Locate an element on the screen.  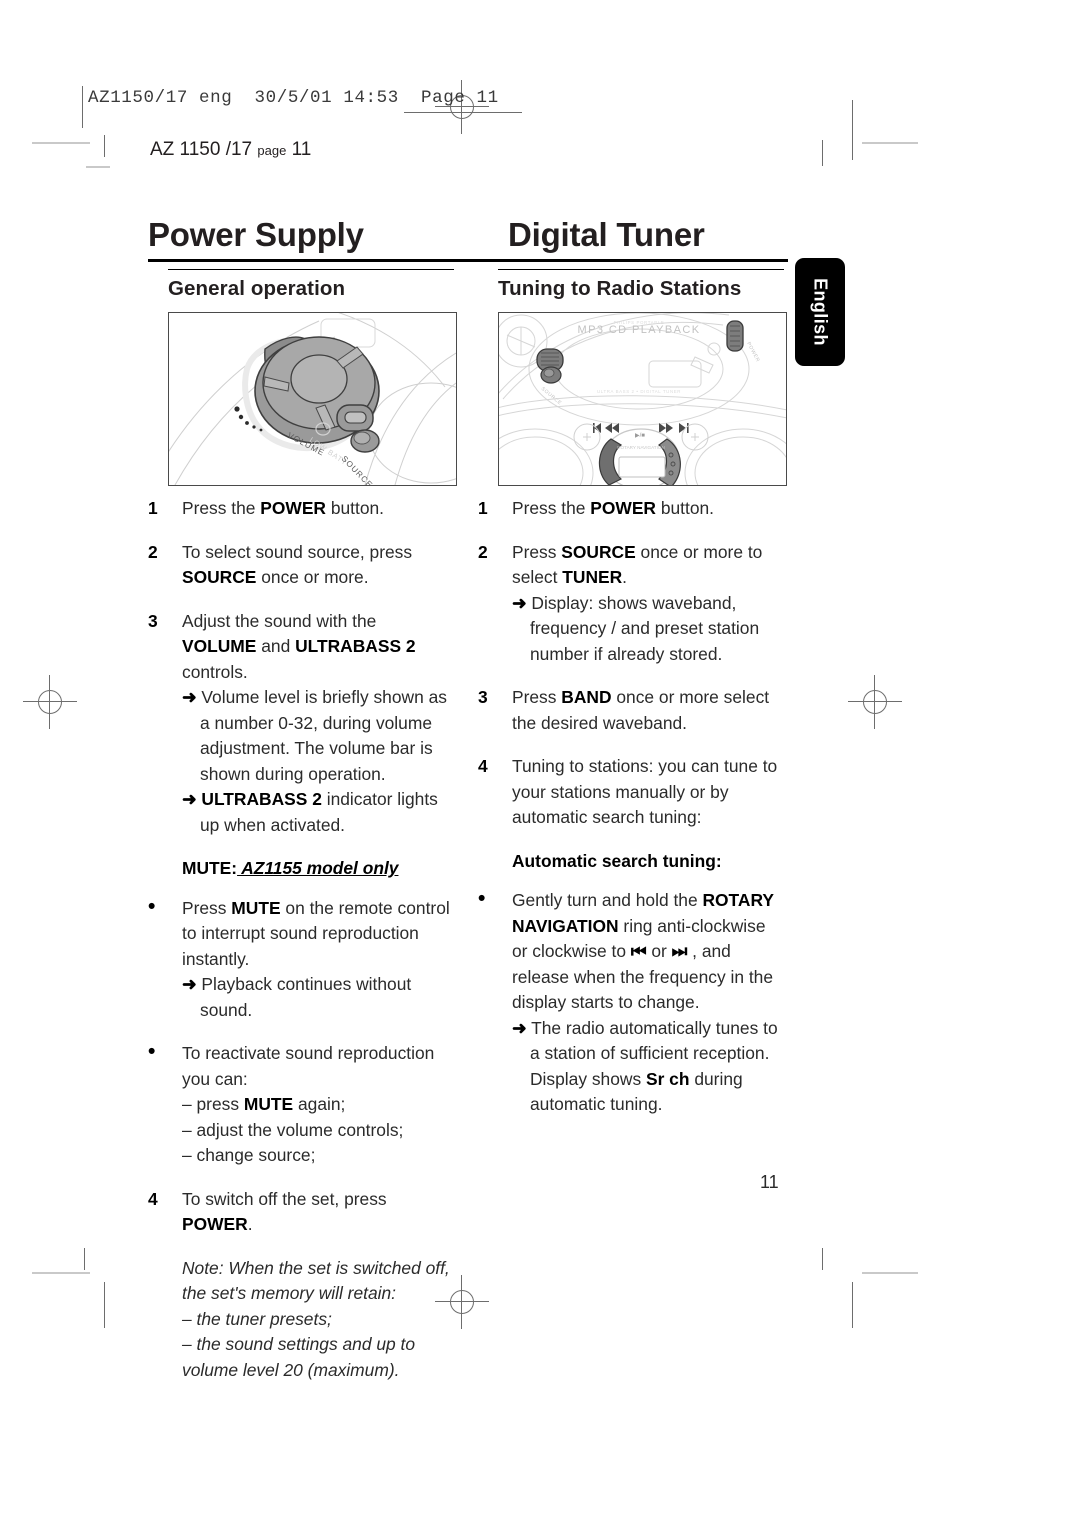
body-text: again; is located at coordinates (319, 1104).